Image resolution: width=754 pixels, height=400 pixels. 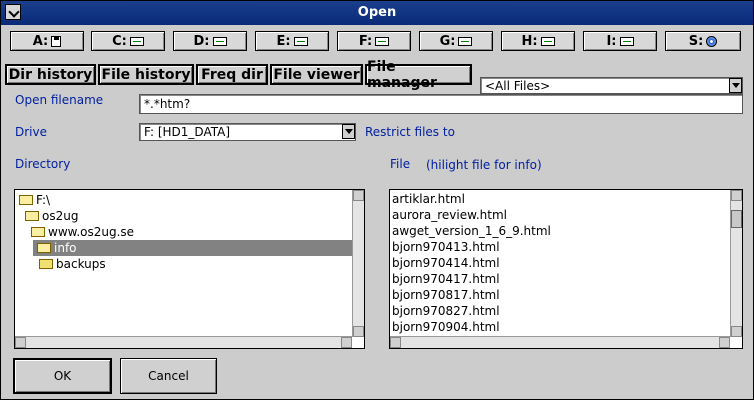 I want to click on drive-button-i: I:, so click(x=620, y=41).